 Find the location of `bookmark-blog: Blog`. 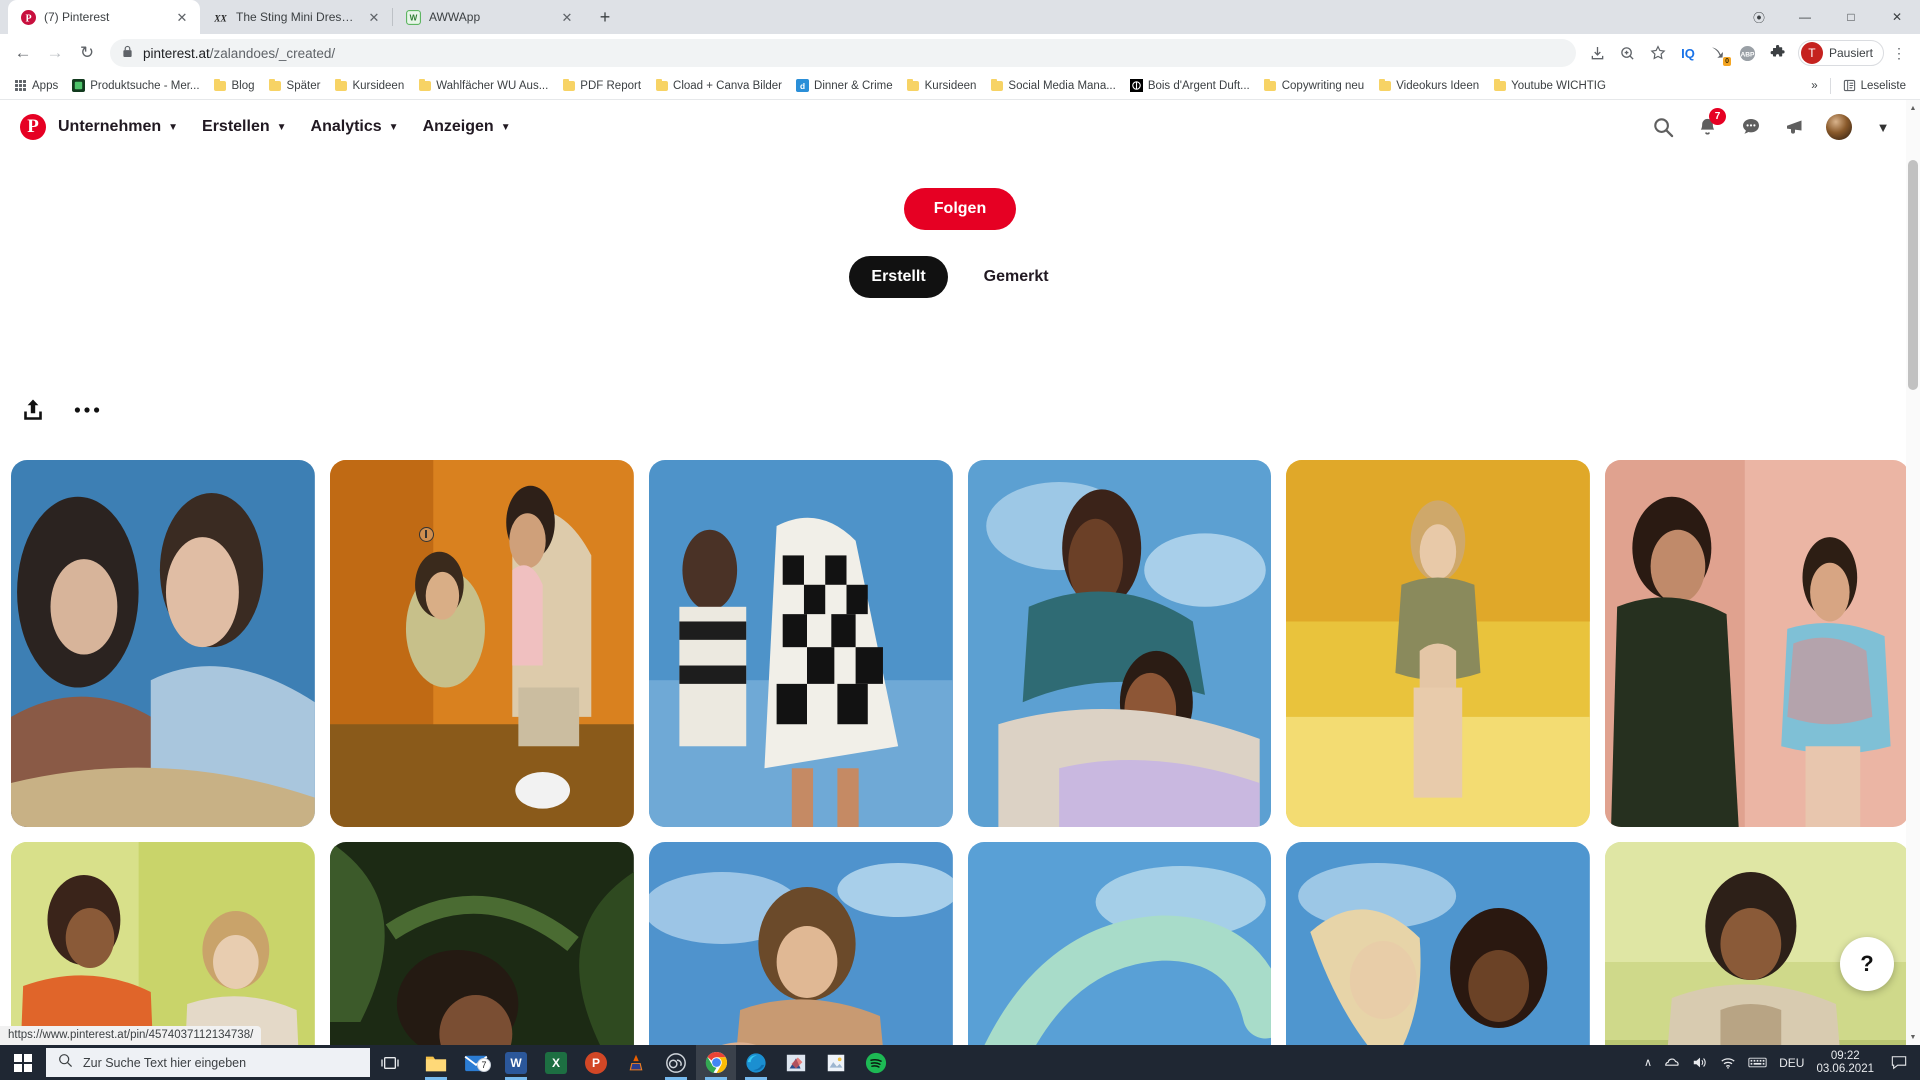

bookmark-blog: Blog is located at coordinates (234, 85).